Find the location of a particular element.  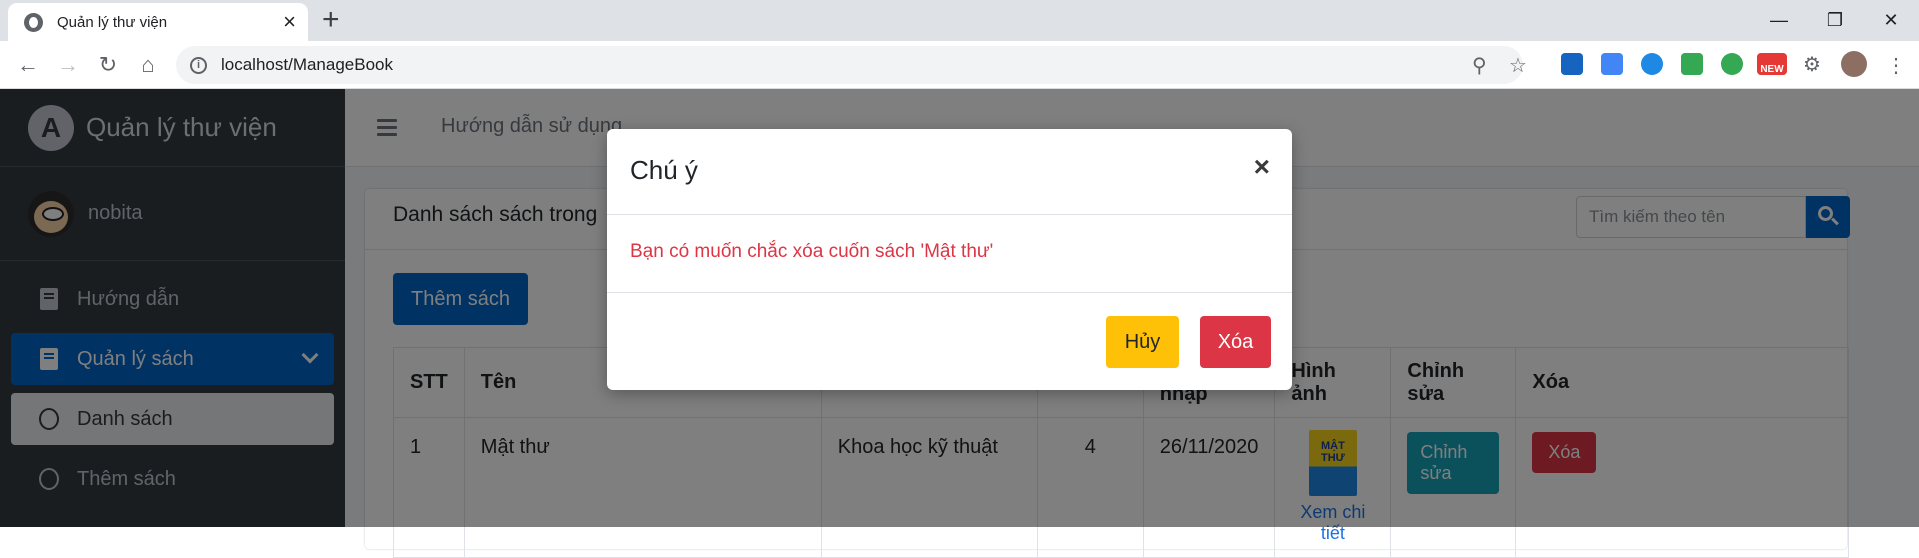

modal-body: Bạn có muốn chắc xóa cuốn sách 'Mật thư' is located at coordinates (949, 254).